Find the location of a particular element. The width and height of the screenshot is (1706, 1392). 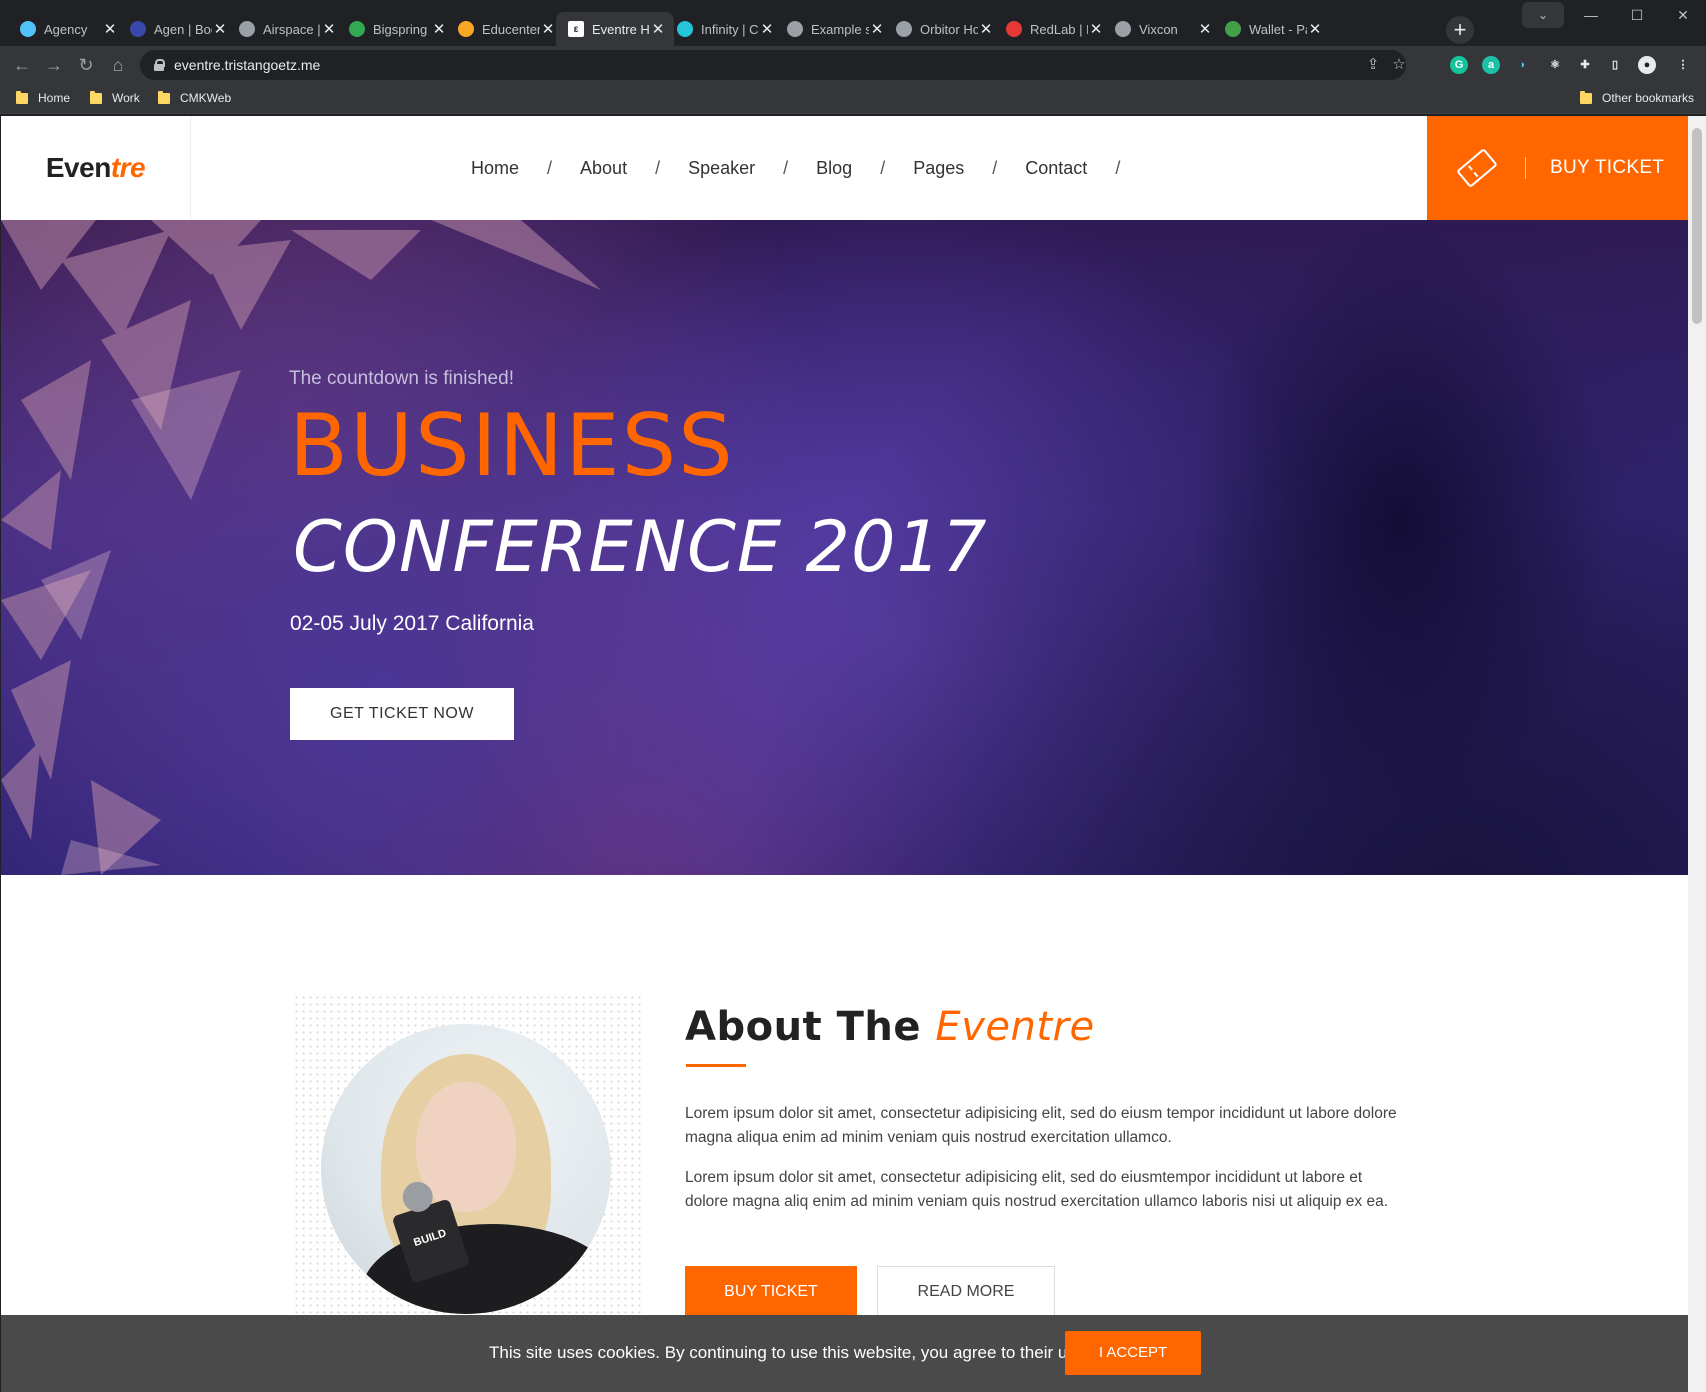

address-bar: eventre.tristangoetz.me ⇪ ☆ is located at coordinates (773, 65).